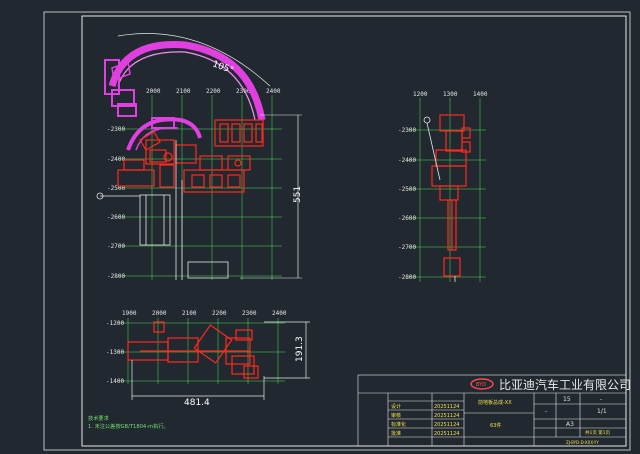  What do you see at coordinates (446, 420) in the screenshot?
I see `signature-dates: 20251124 20251124 20251124 20251124` at bounding box center [446, 420].